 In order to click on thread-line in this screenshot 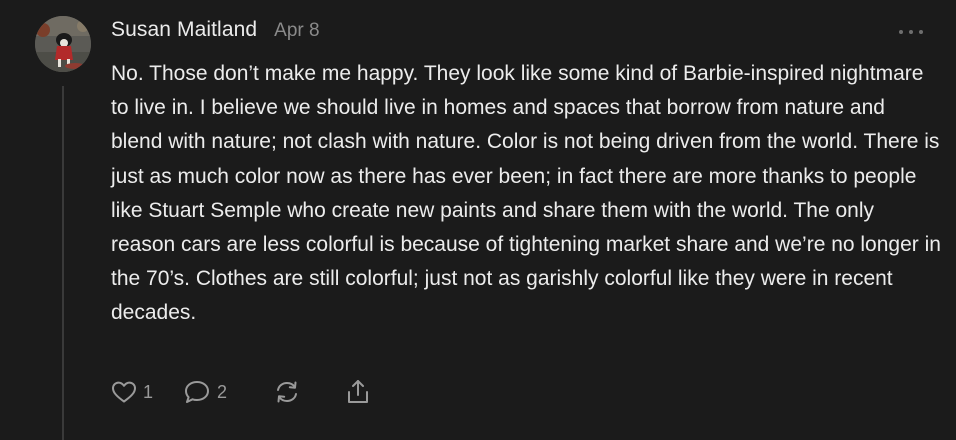, I will do `click(63, 263)`.